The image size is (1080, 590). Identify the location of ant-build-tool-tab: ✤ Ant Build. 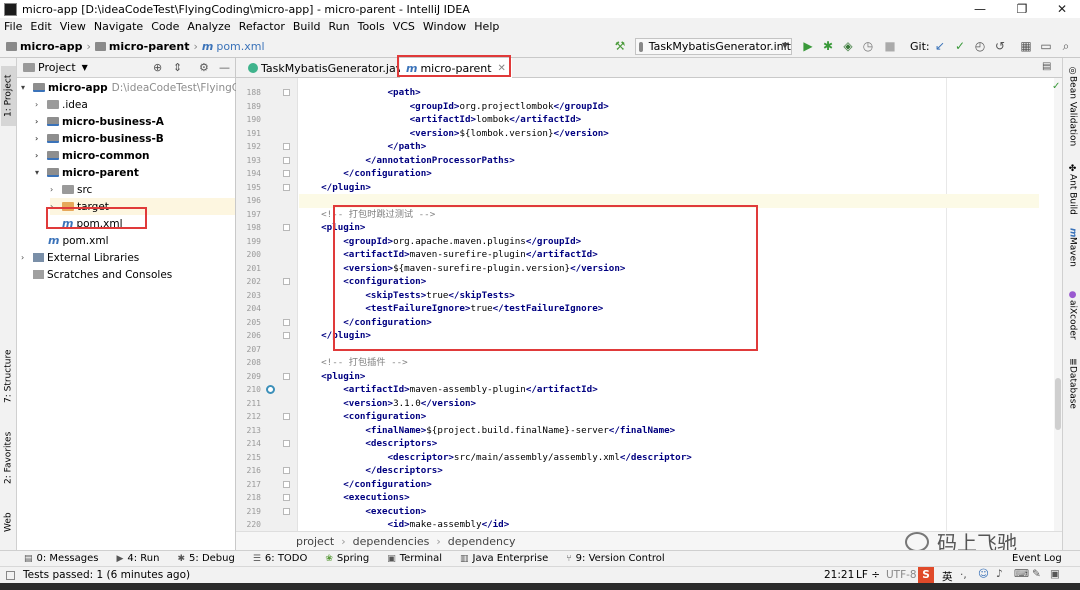
(1072, 192).